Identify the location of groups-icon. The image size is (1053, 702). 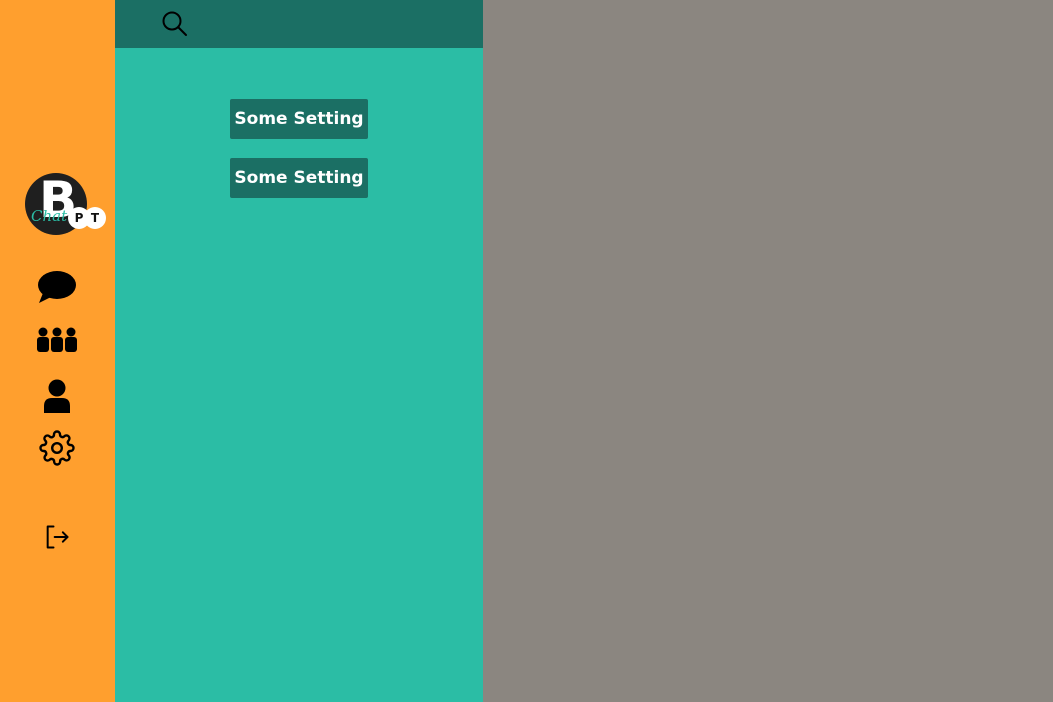
(57, 340).